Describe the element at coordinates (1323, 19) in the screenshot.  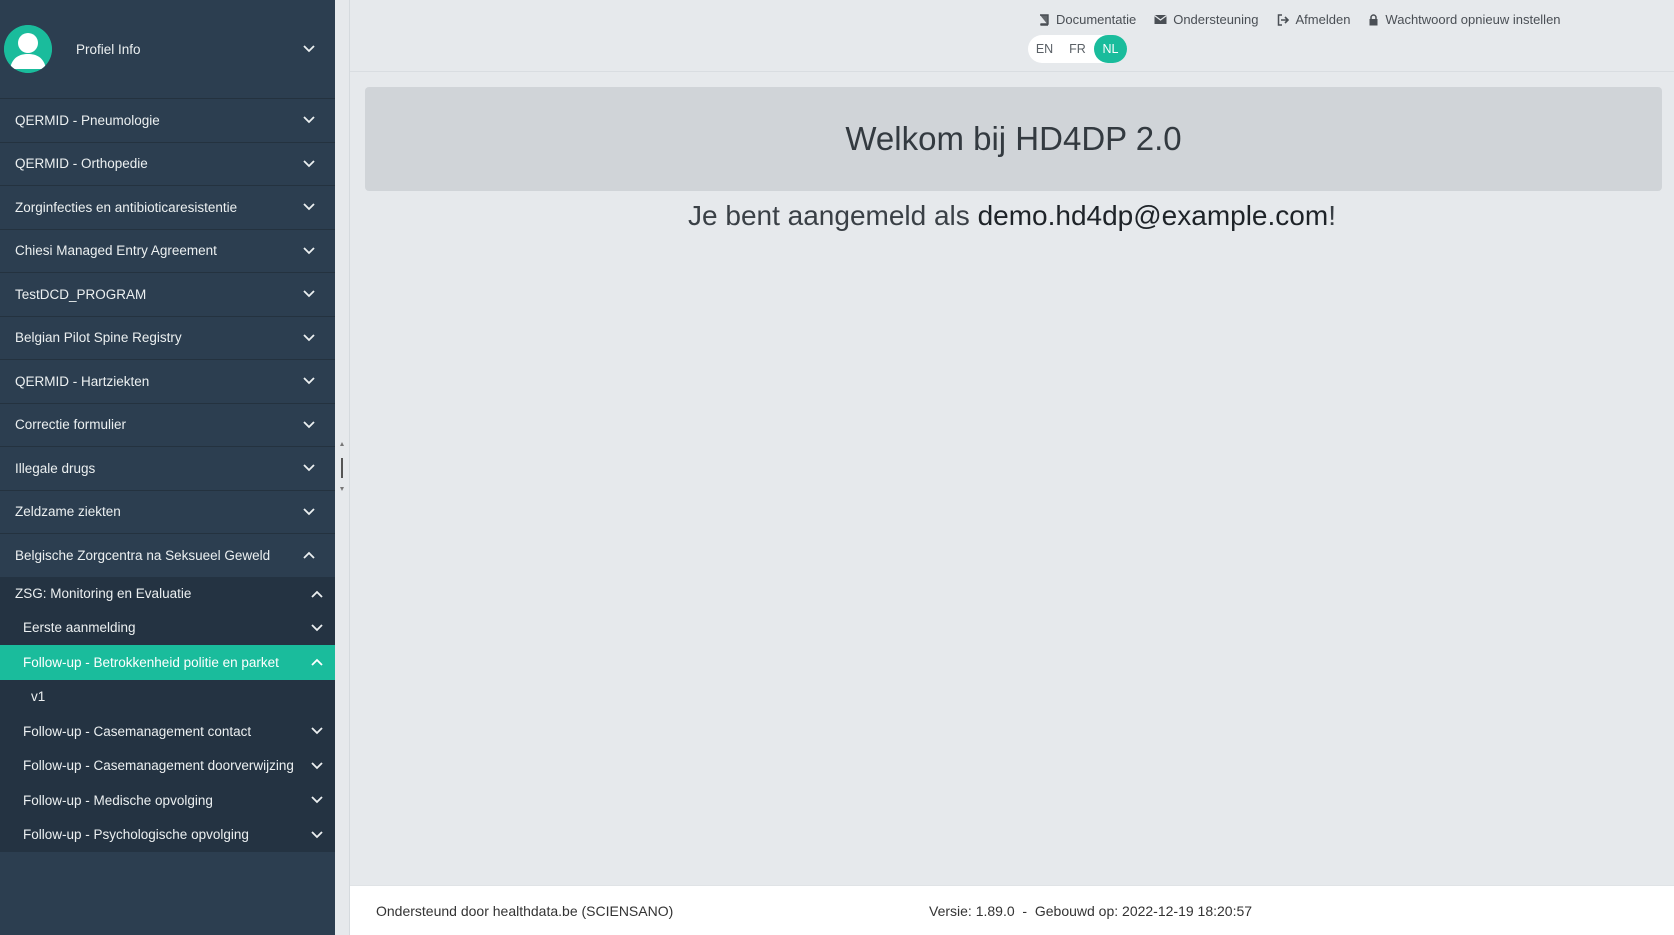
I see `logout-label: Afmelden` at that location.